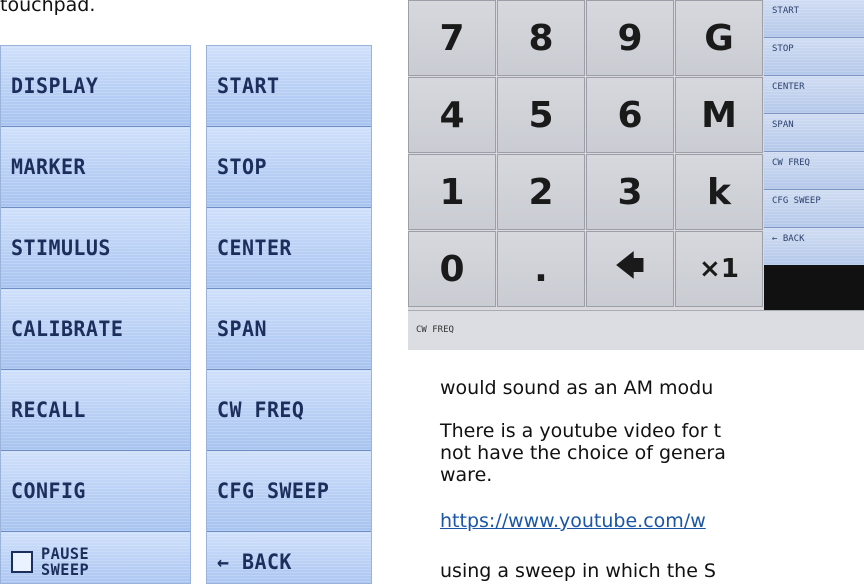 This screenshot has height=584, width=864. Describe the element at coordinates (48, 491) in the screenshot. I see `config-label: CONFIG` at that location.